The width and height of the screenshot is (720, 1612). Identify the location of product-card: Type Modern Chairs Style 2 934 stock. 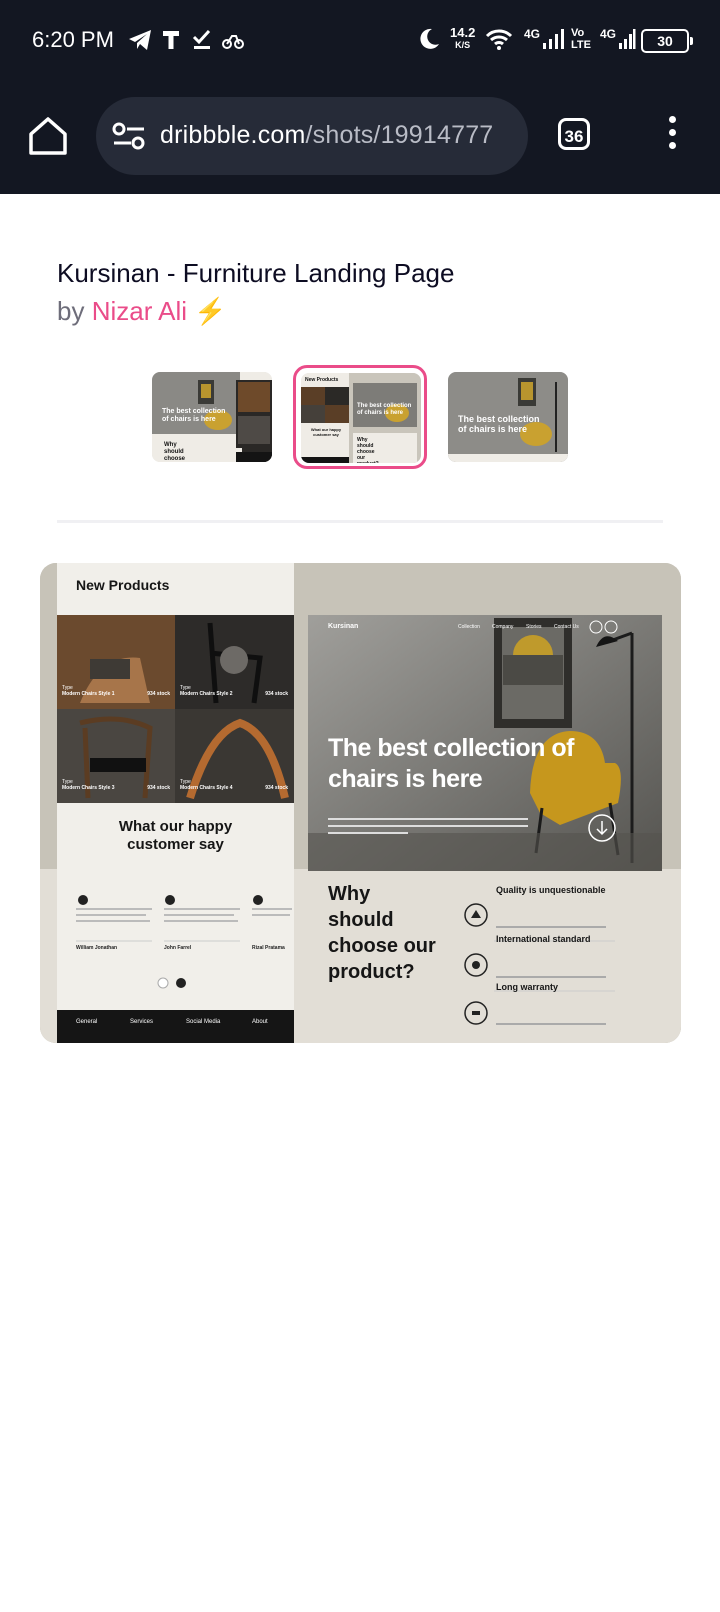
(234, 691).